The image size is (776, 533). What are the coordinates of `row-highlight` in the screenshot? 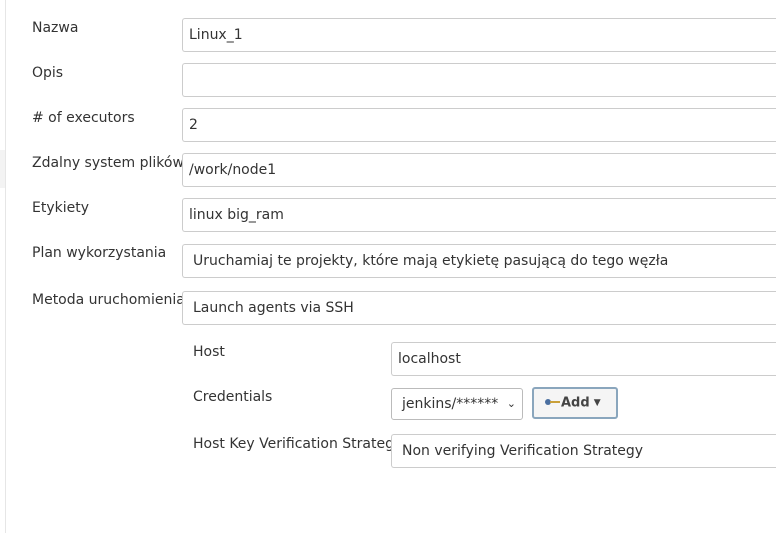 It's located at (2, 169).